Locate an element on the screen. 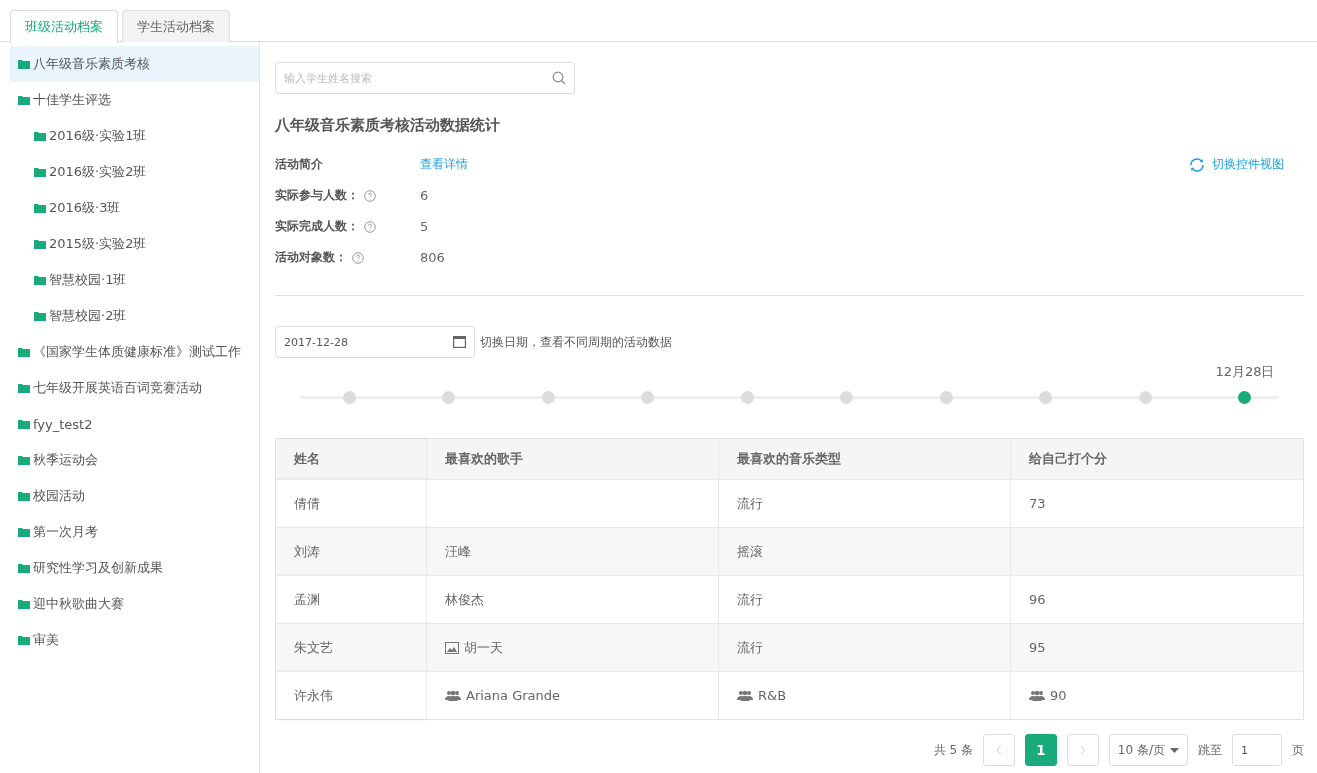 The width and height of the screenshot is (1317, 773). tree-item: 《国家学生体质健康标准》测试工作 is located at coordinates (134, 352).